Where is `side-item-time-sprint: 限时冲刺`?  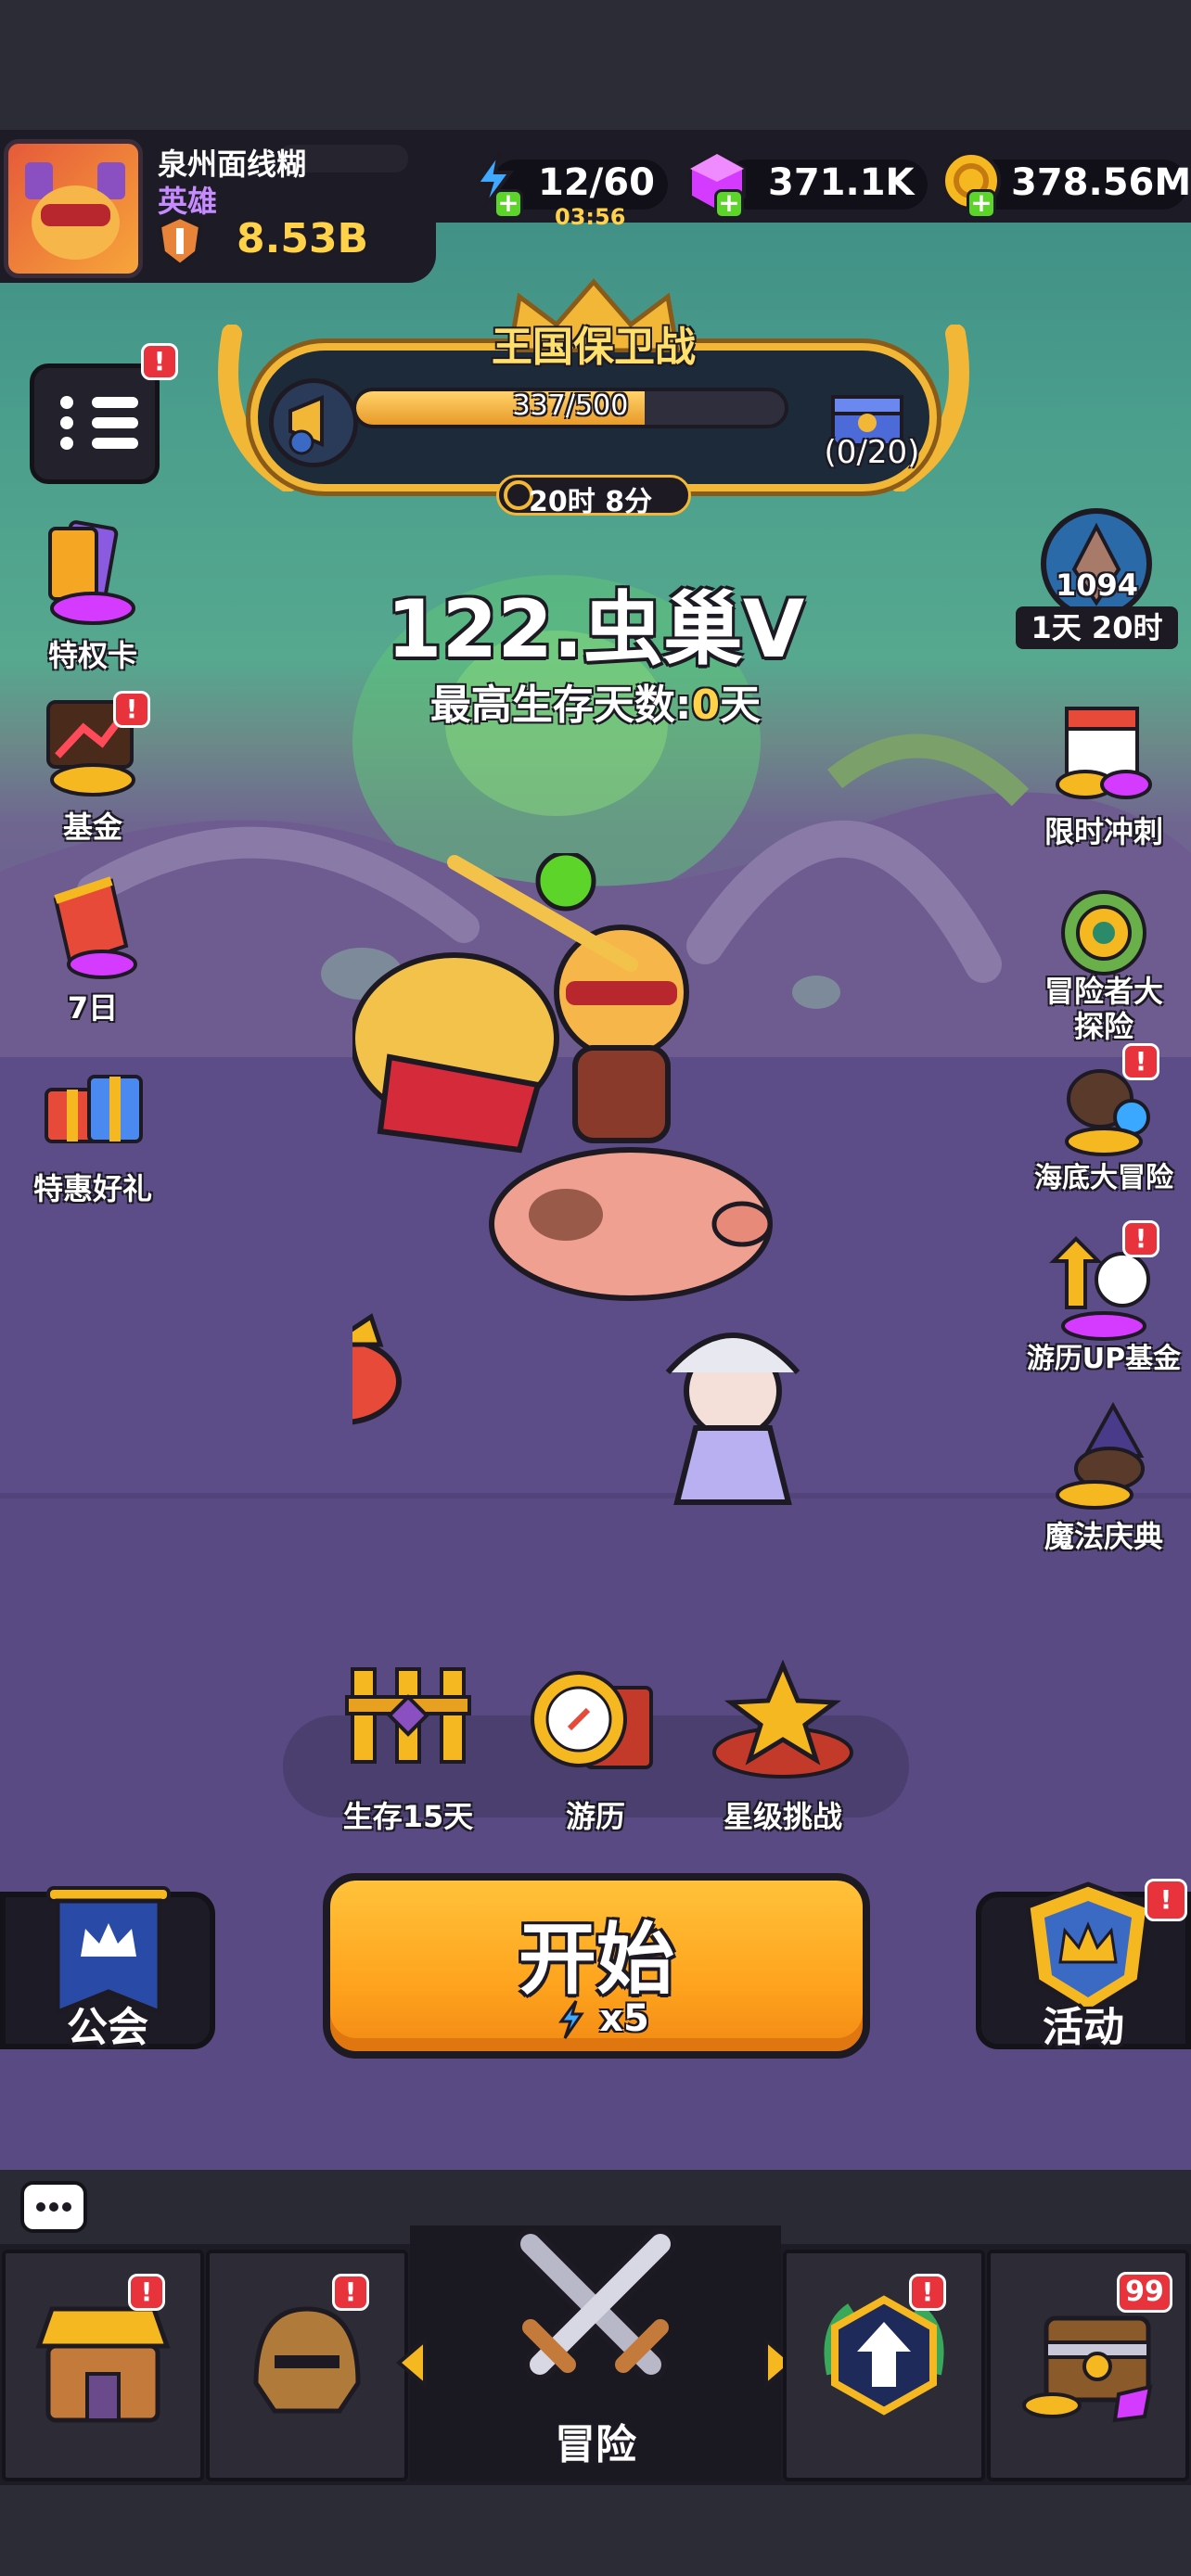
side-item-time-sprint: 限时冲刺 is located at coordinates (1103, 774).